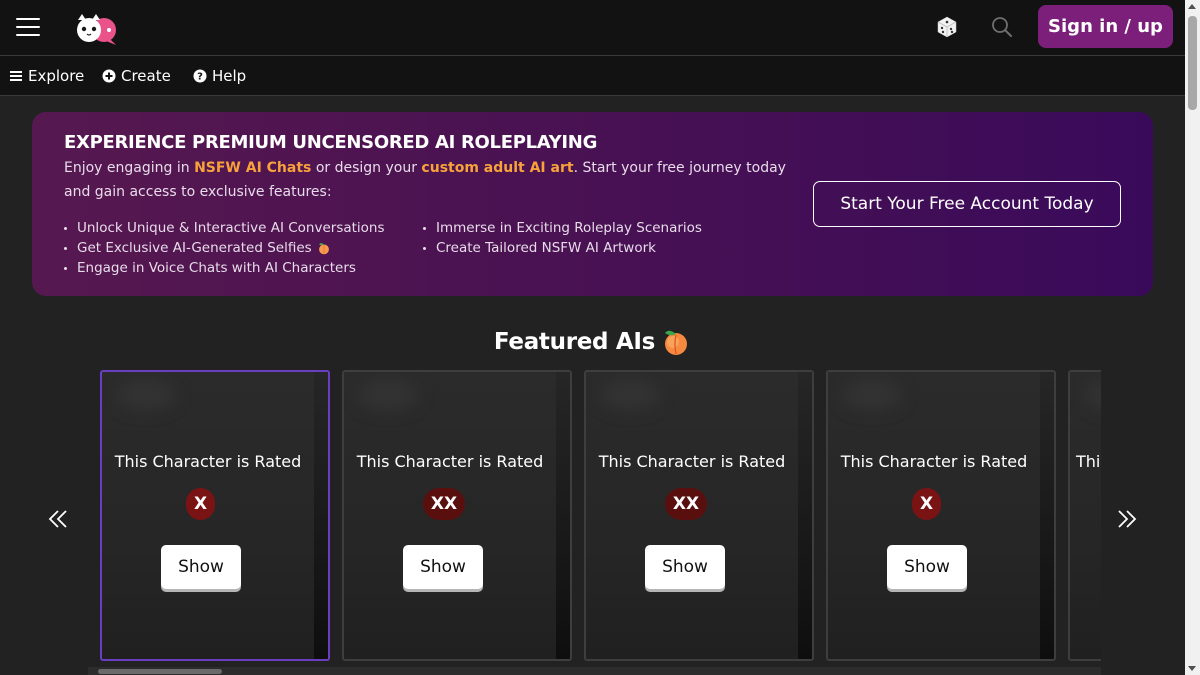 The width and height of the screenshot is (1200, 675). I want to click on nav-create: Create, so click(136, 76).